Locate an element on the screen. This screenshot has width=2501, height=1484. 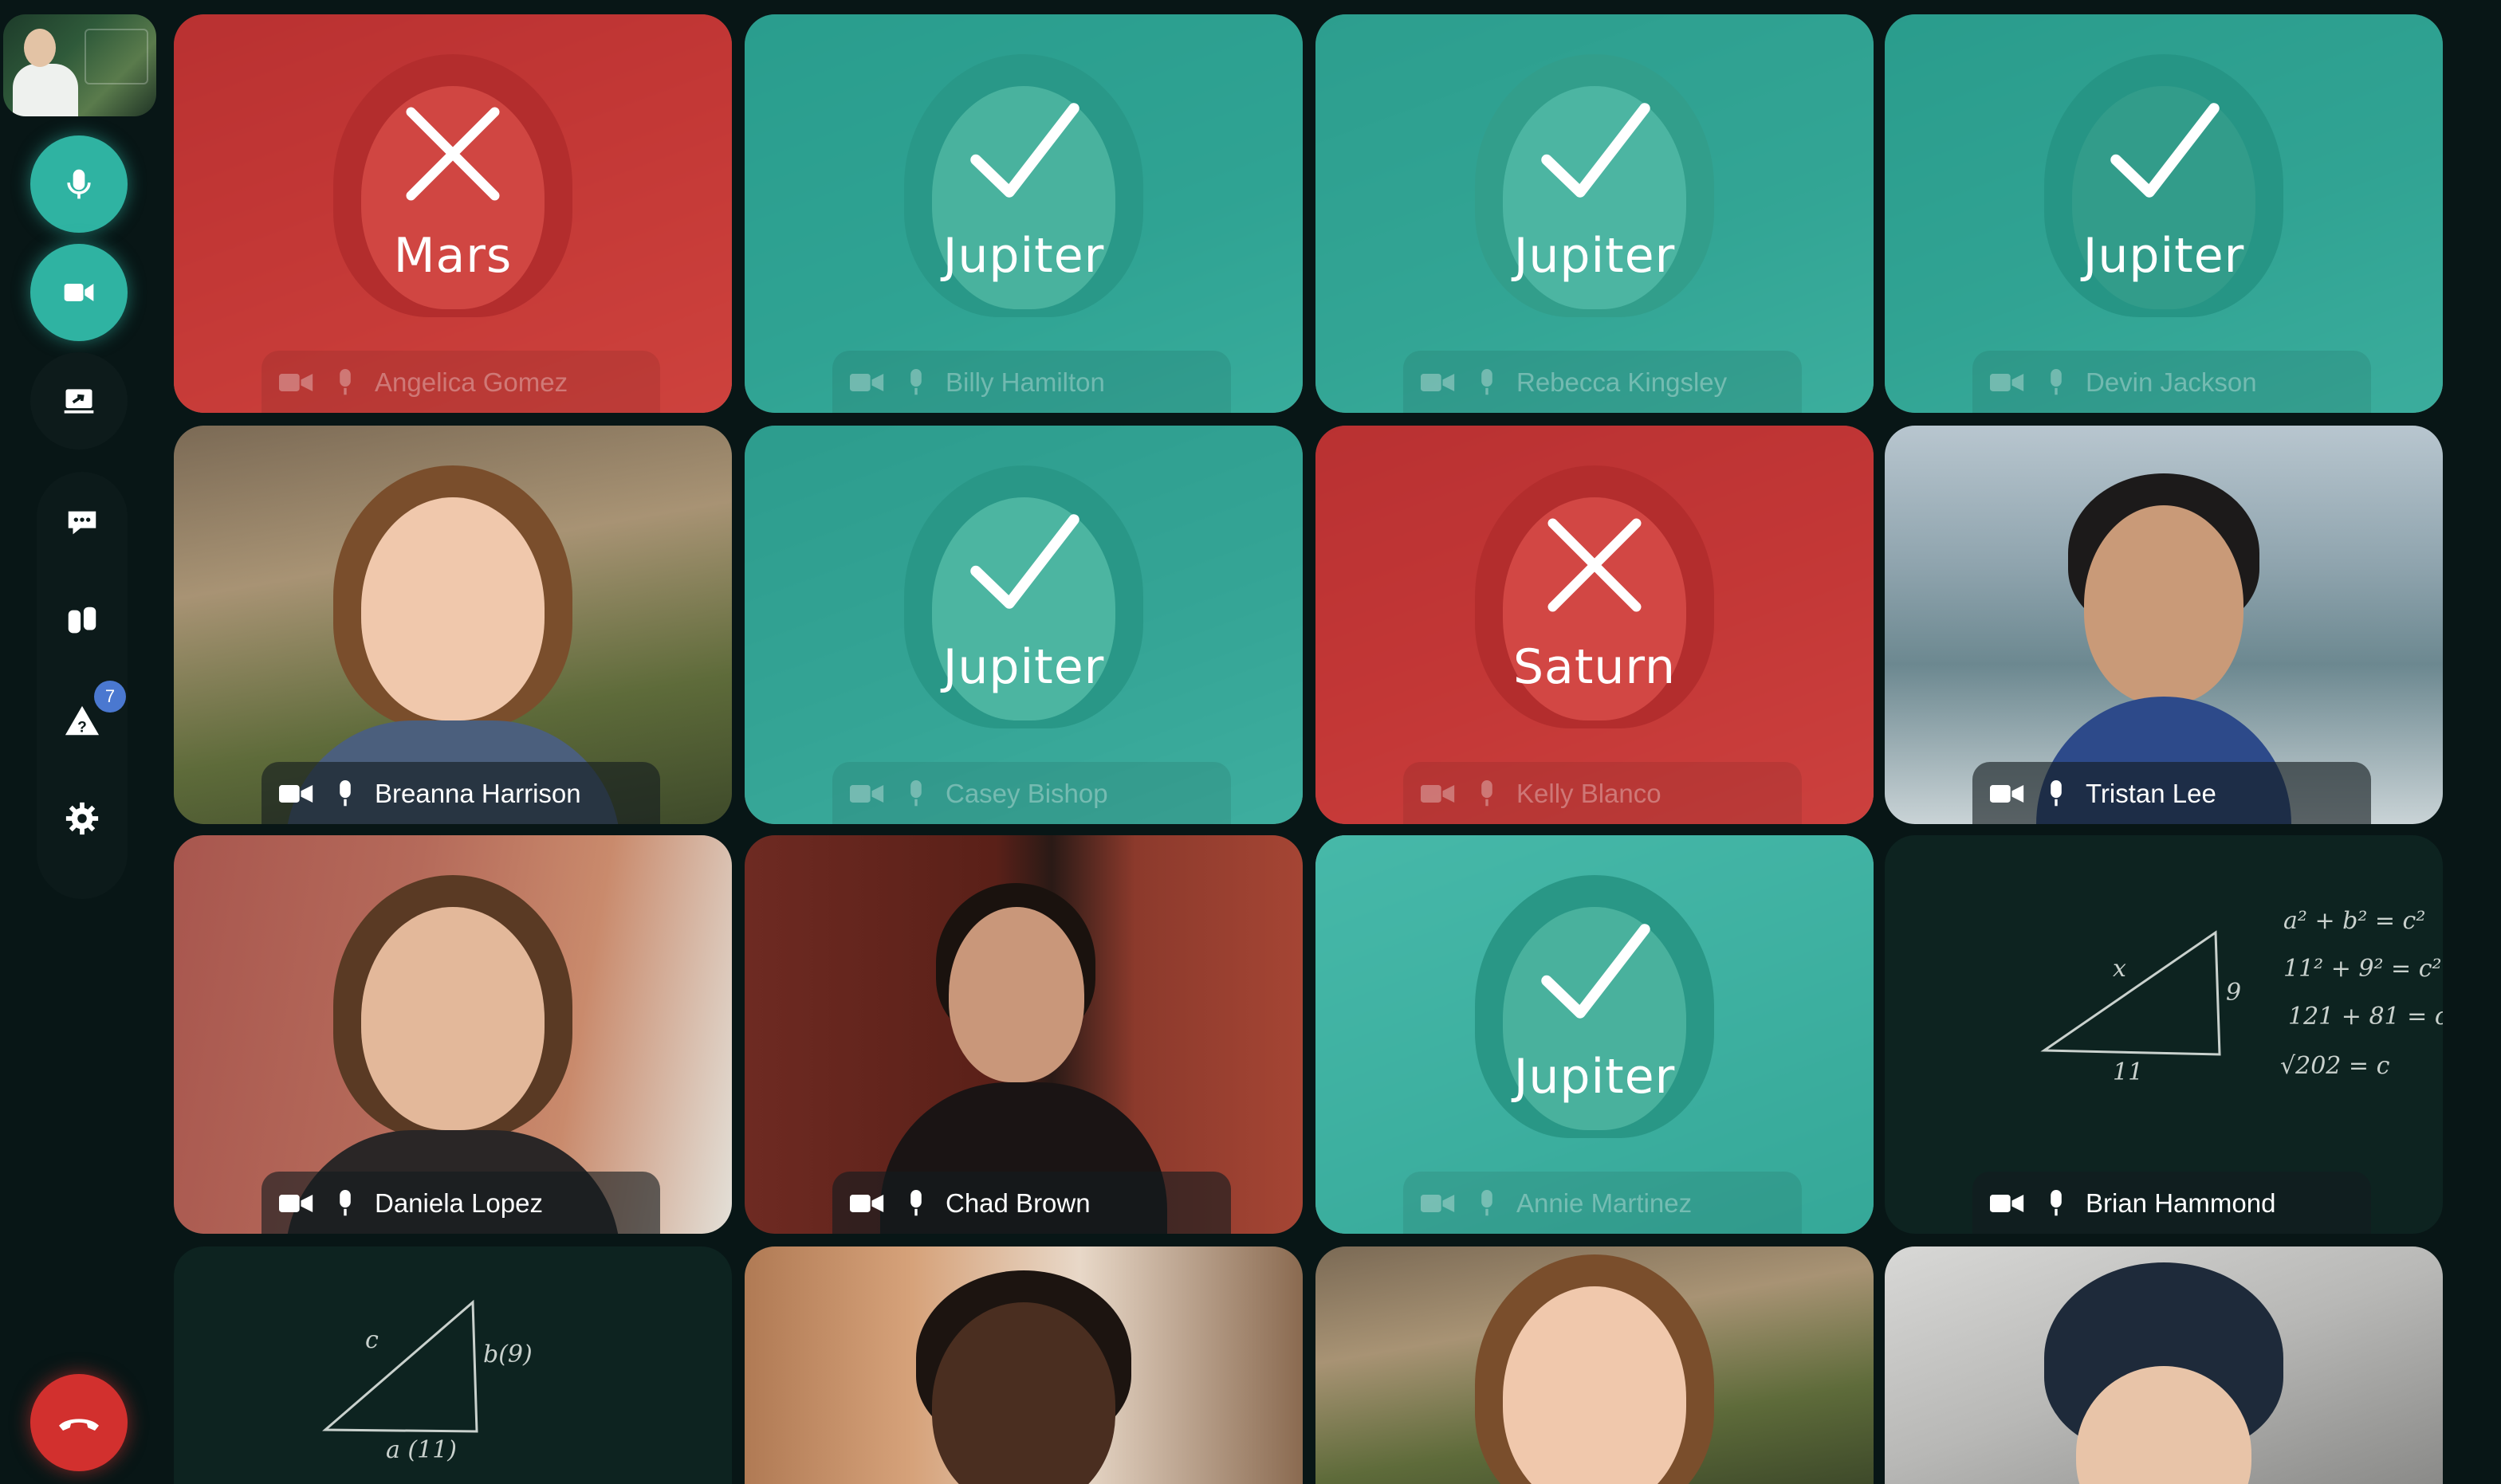
sidebar: ? 7 is located at coordinates (80, 742).